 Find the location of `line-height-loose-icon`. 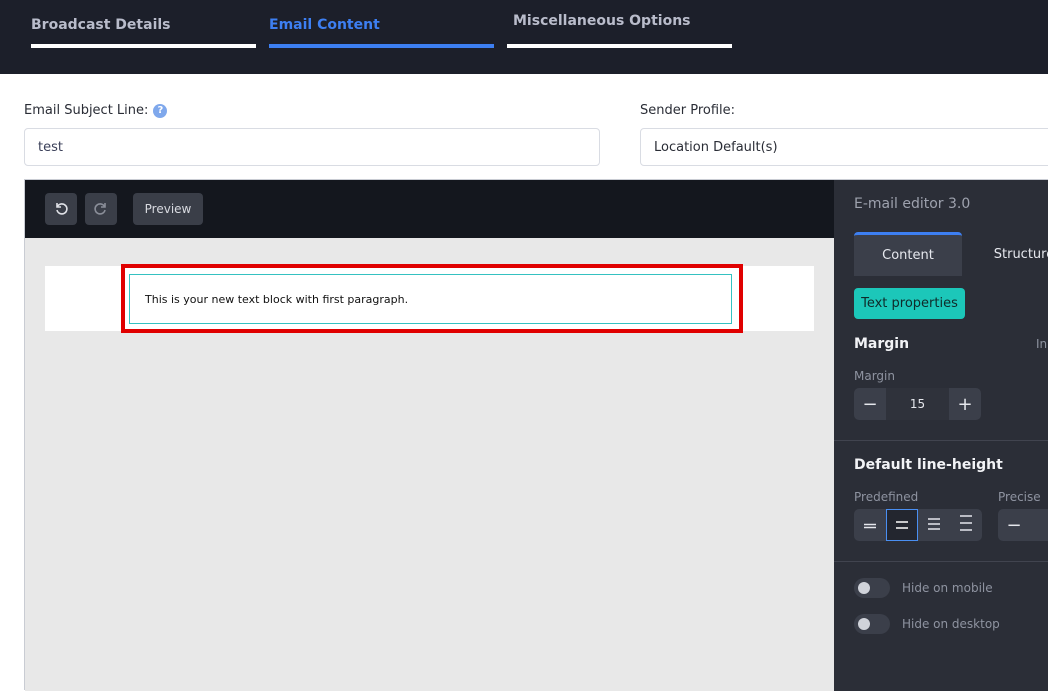

line-height-loose-icon is located at coordinates (966, 525).